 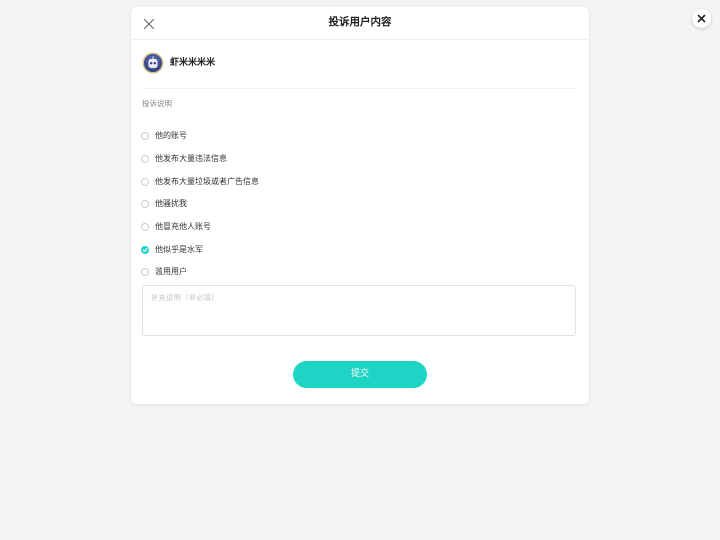 What do you see at coordinates (291, 272) in the screenshot?
I see `option-abusive-user: 滥用用户` at bounding box center [291, 272].